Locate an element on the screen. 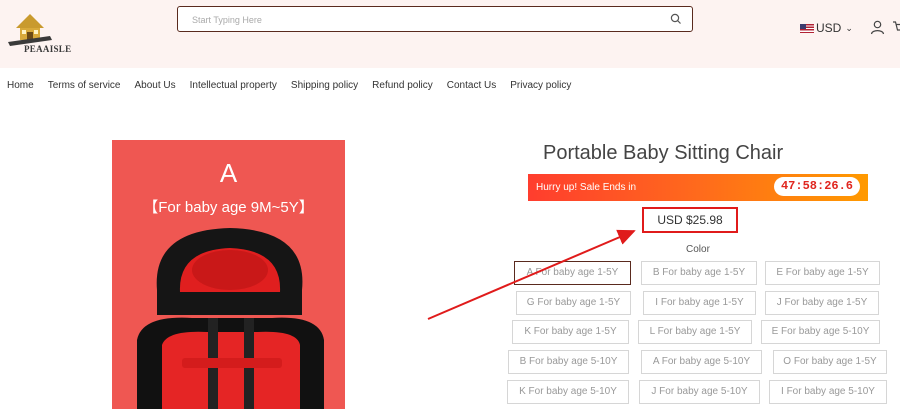  search-input is located at coordinates (422, 20).